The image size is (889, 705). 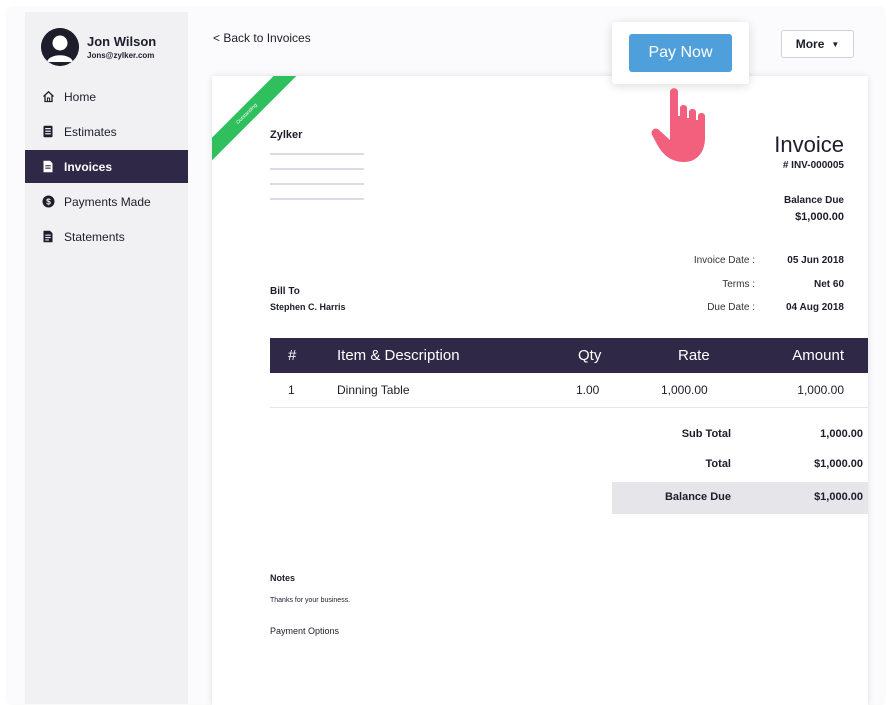 I want to click on chevron-down-icon: ▼, so click(x=835, y=44).